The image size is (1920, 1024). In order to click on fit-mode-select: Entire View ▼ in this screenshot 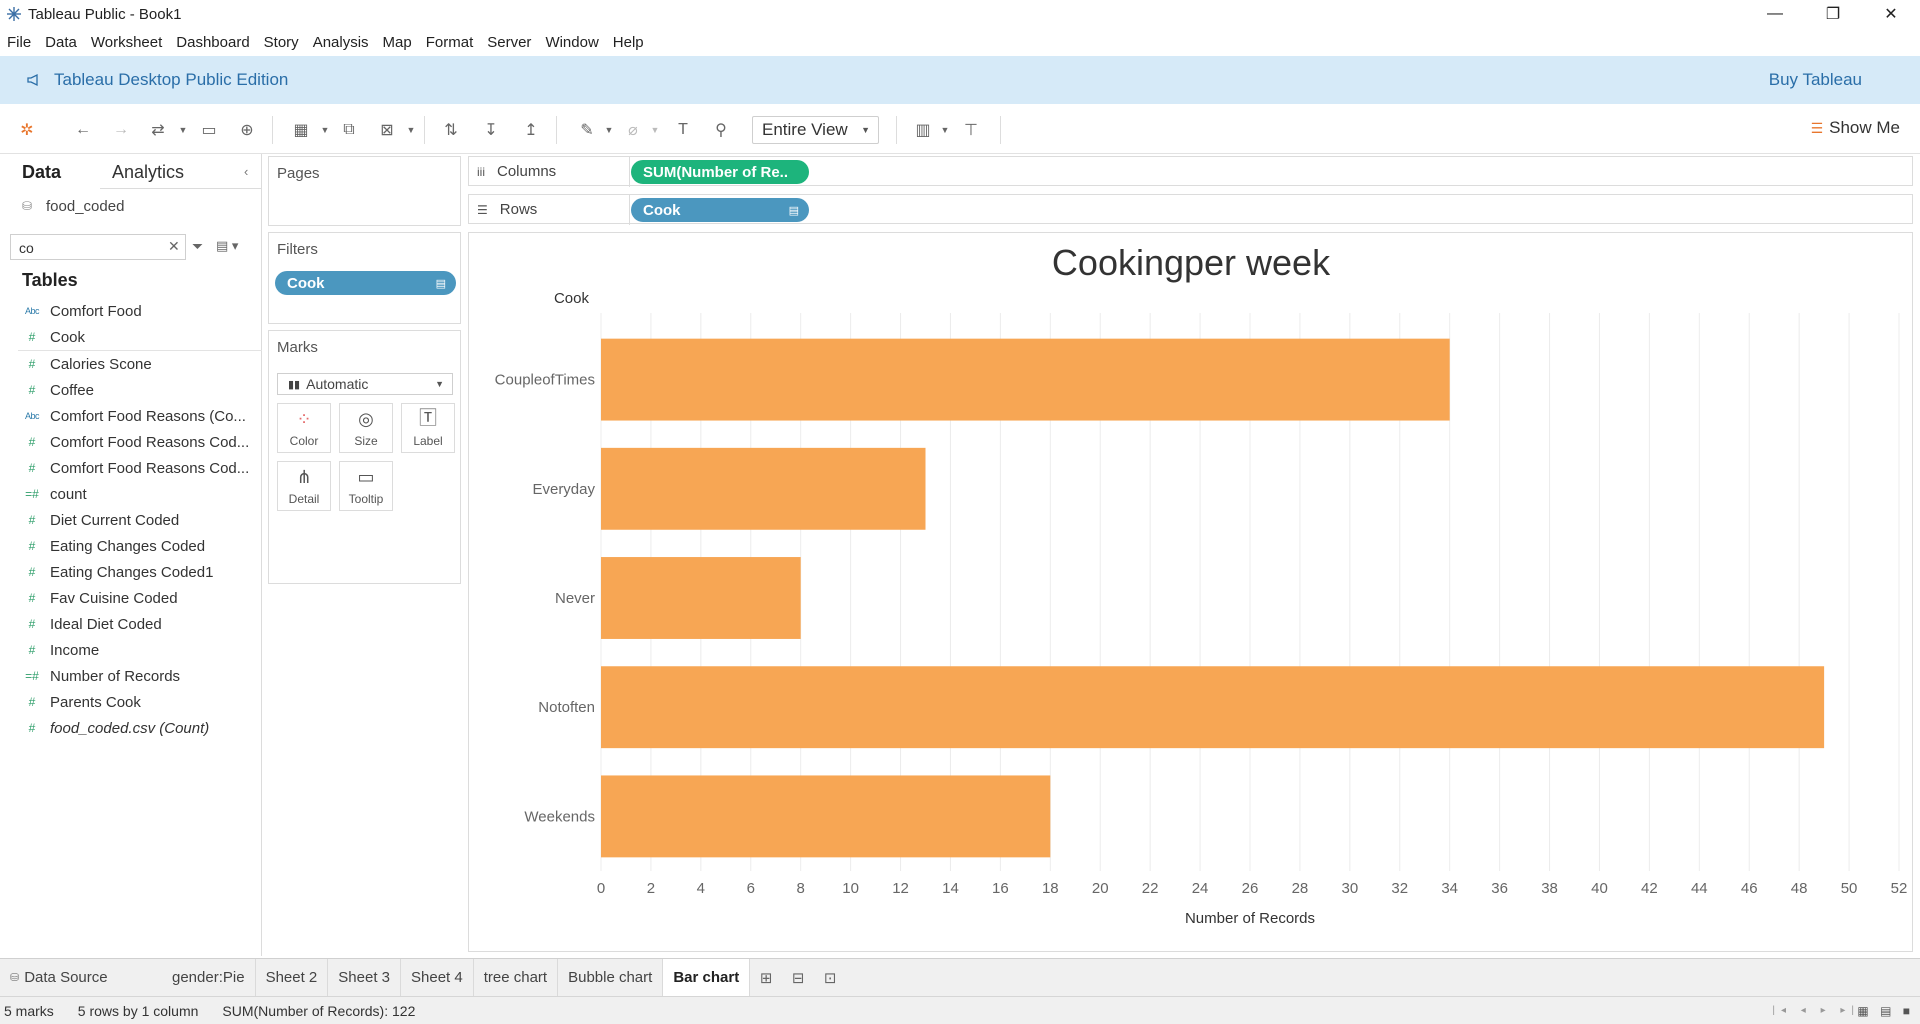, I will do `click(815, 130)`.